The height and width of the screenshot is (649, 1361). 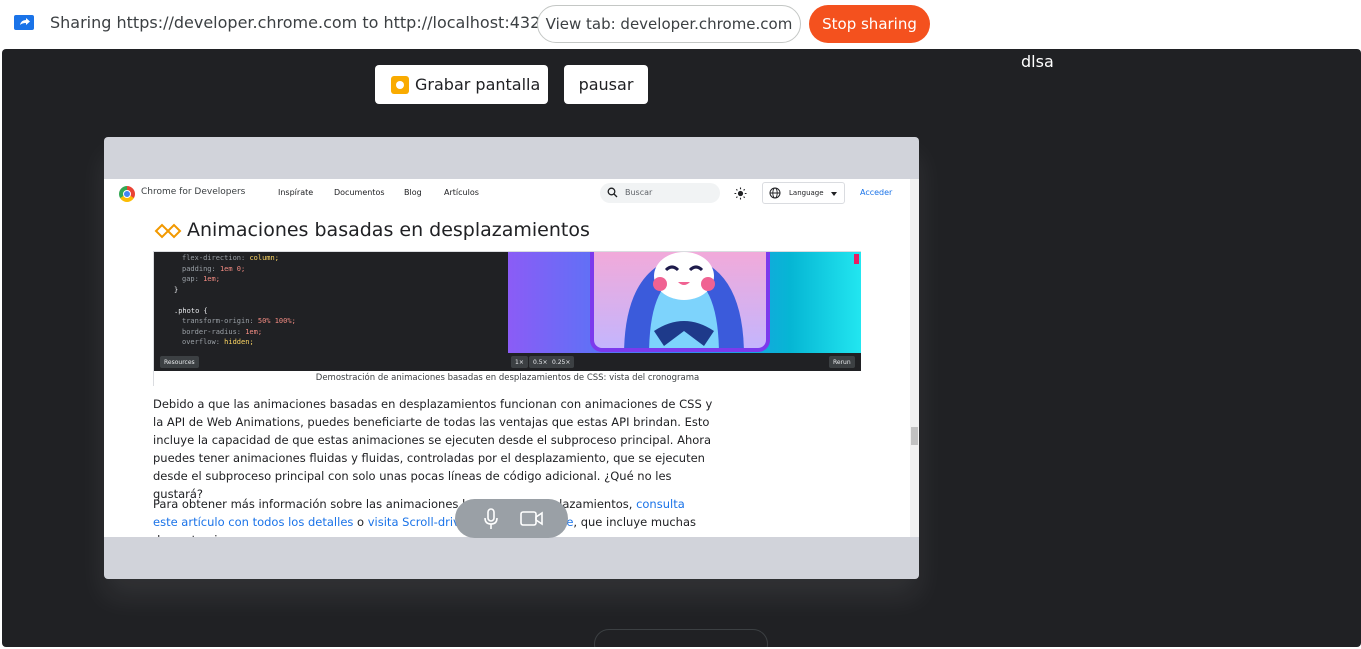 What do you see at coordinates (176, 289) in the screenshot?
I see `code-line: }` at bounding box center [176, 289].